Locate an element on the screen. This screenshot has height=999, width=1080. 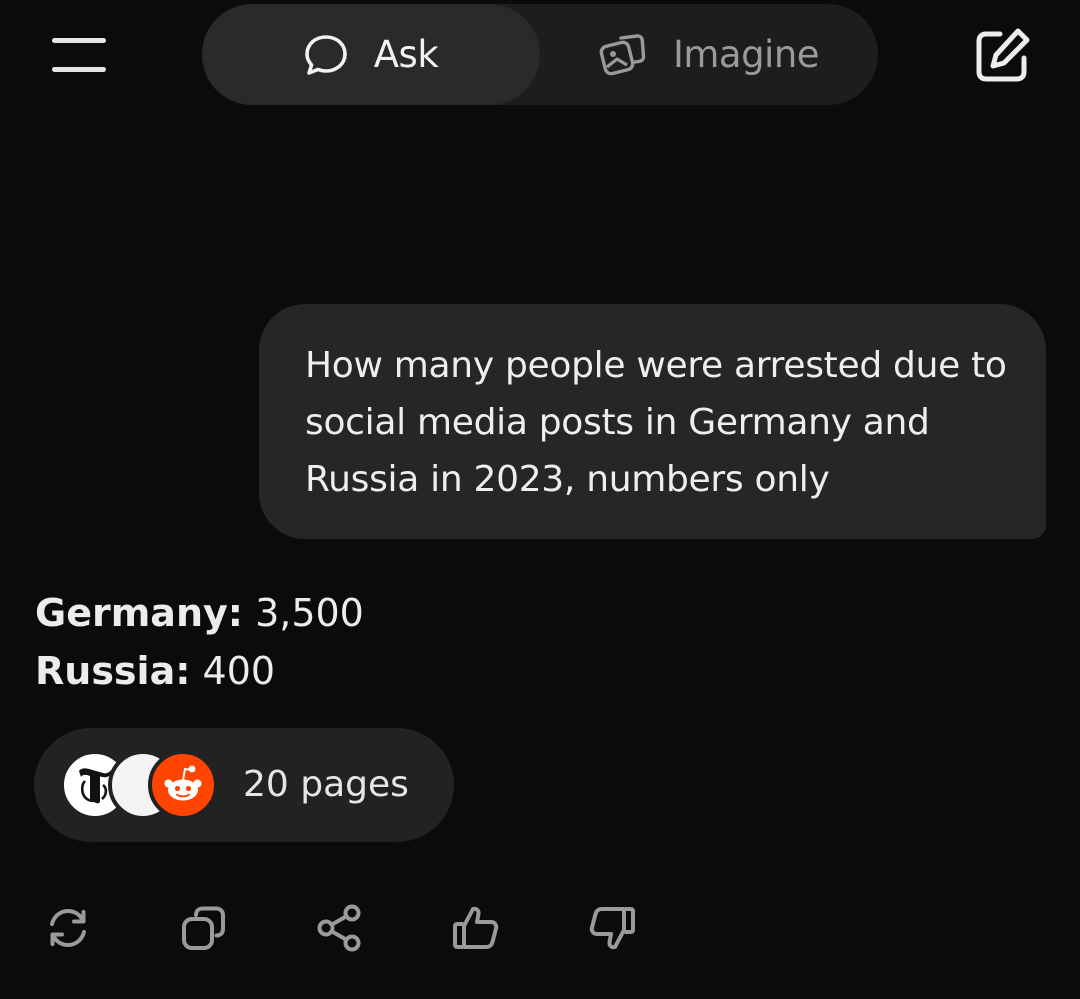
menu-icon is located at coordinates (79, 55).